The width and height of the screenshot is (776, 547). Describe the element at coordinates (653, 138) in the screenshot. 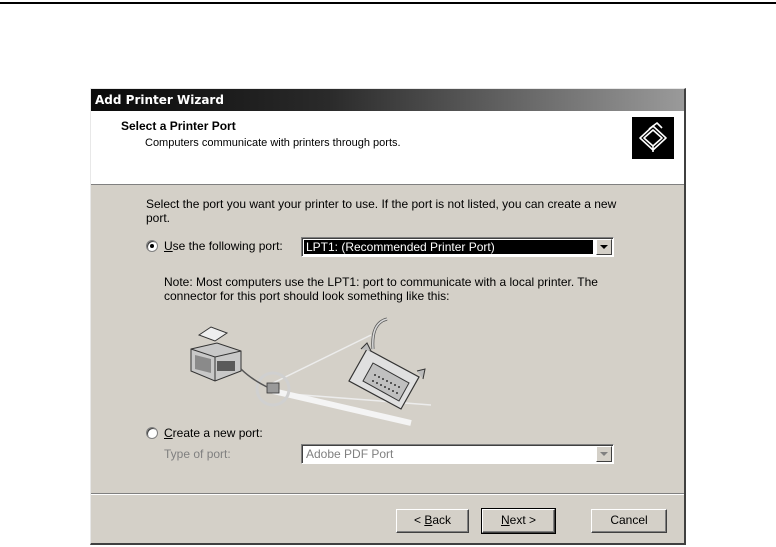

I see `printer-port-icon` at that location.